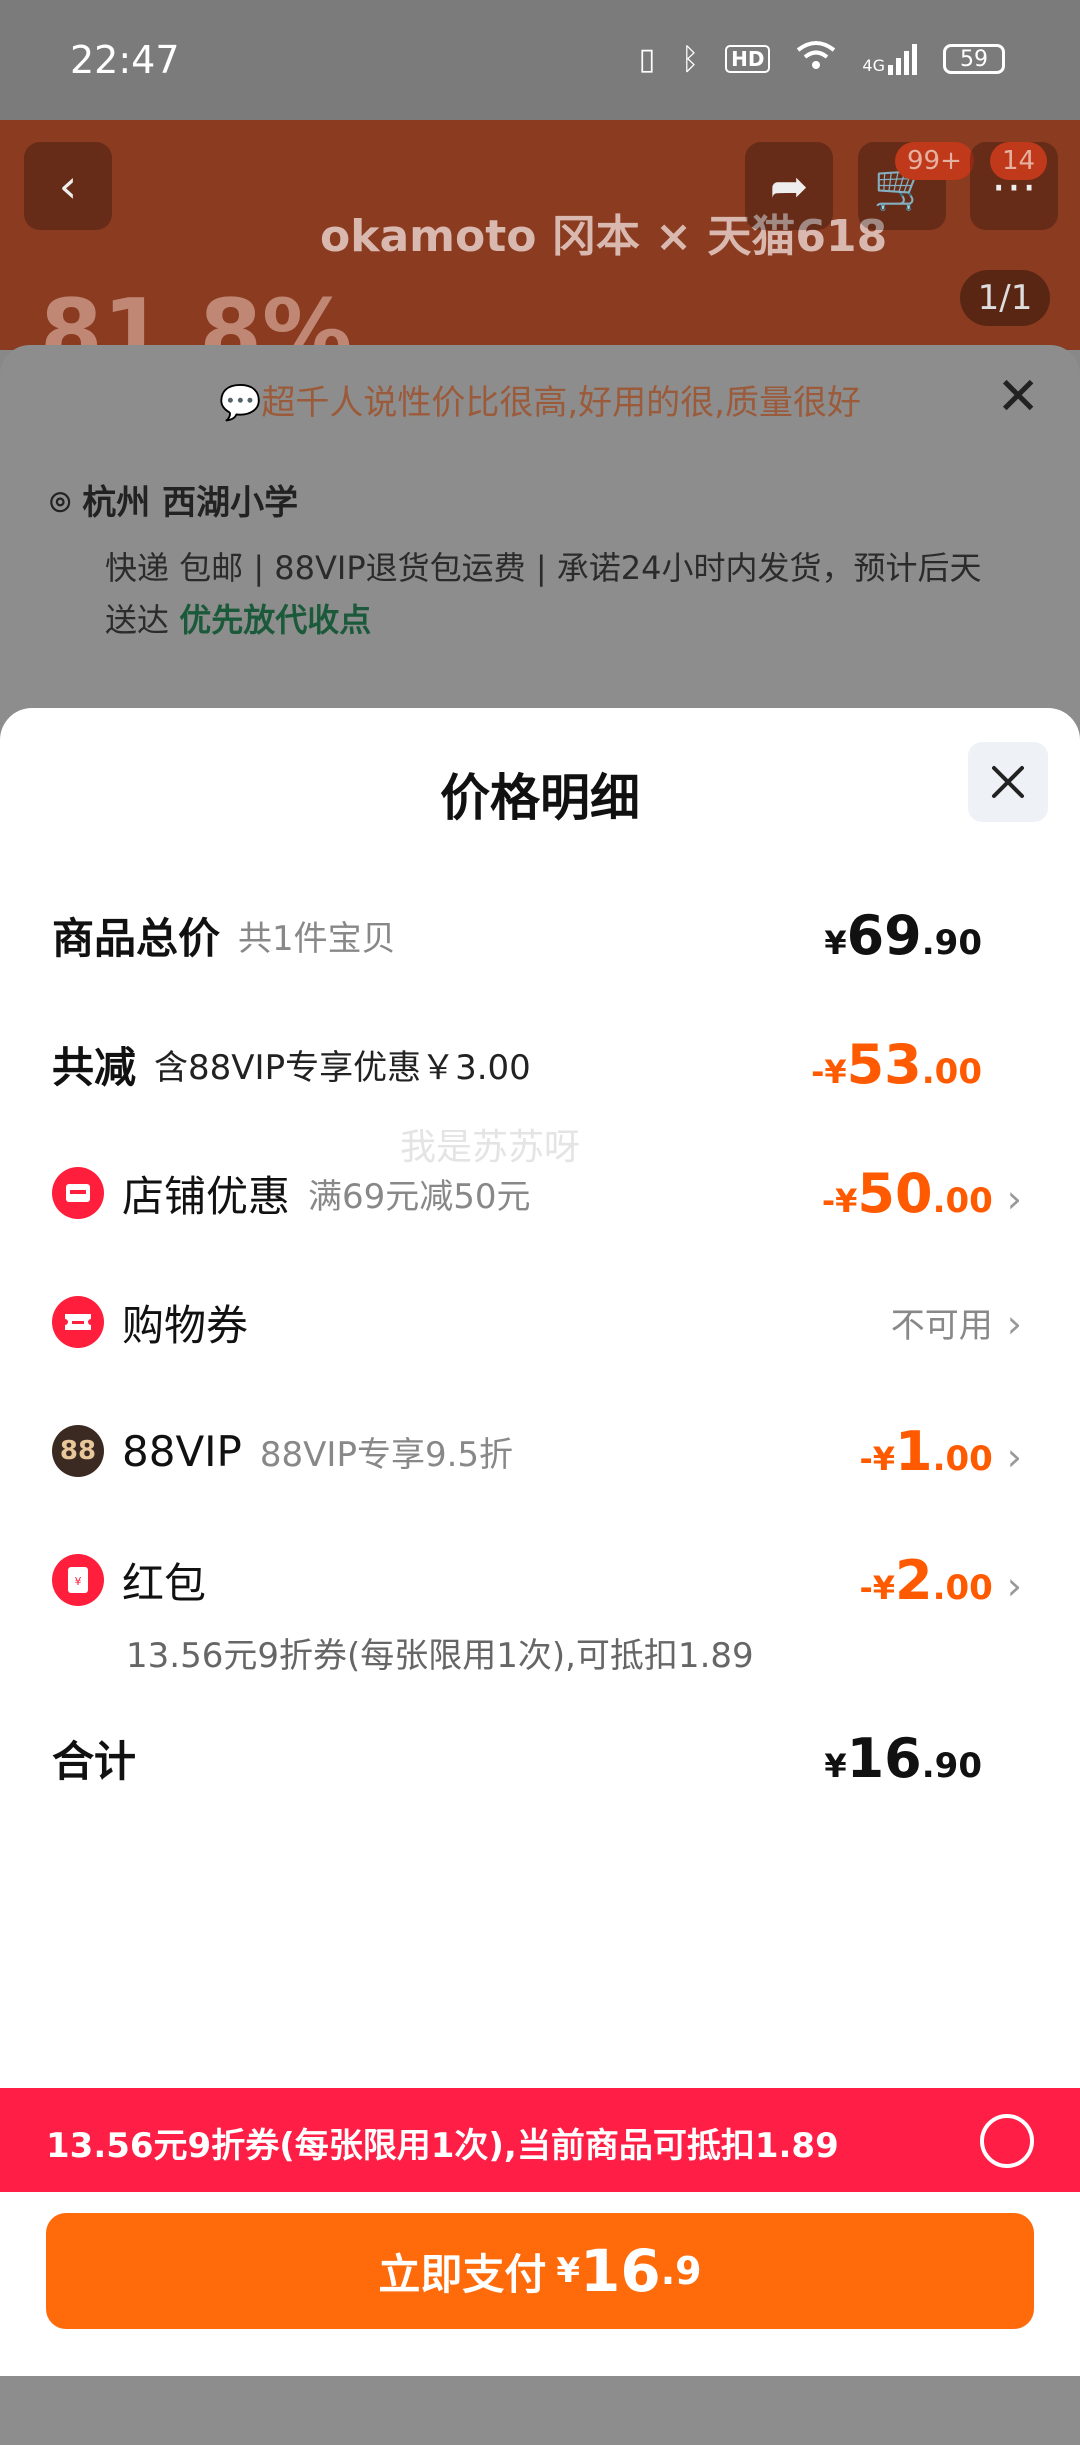 The height and width of the screenshot is (2445, 1080). Describe the element at coordinates (568, 2271) in the screenshot. I see `pay-currency: ¥` at that location.